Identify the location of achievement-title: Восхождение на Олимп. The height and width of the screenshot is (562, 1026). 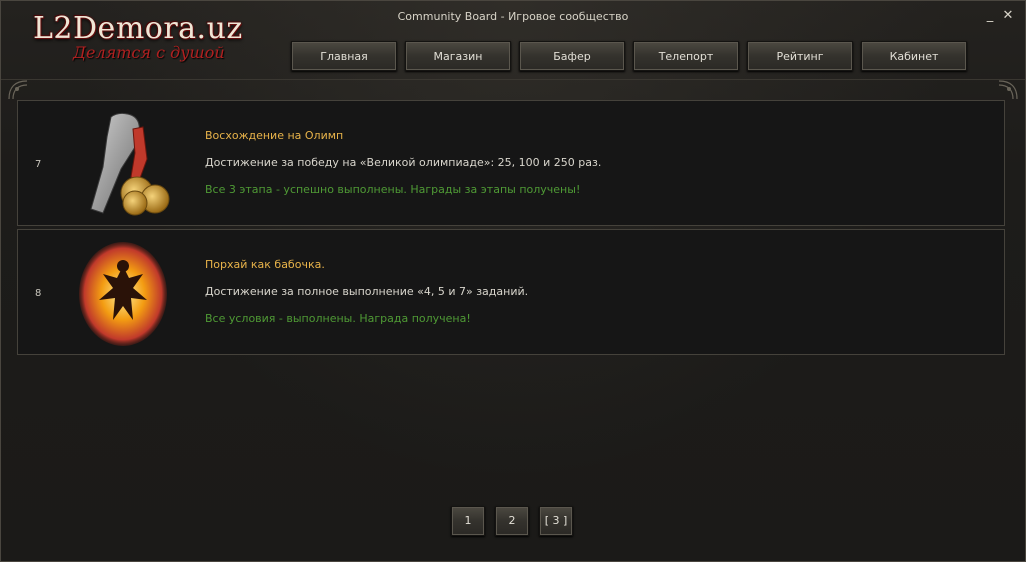
(274, 135).